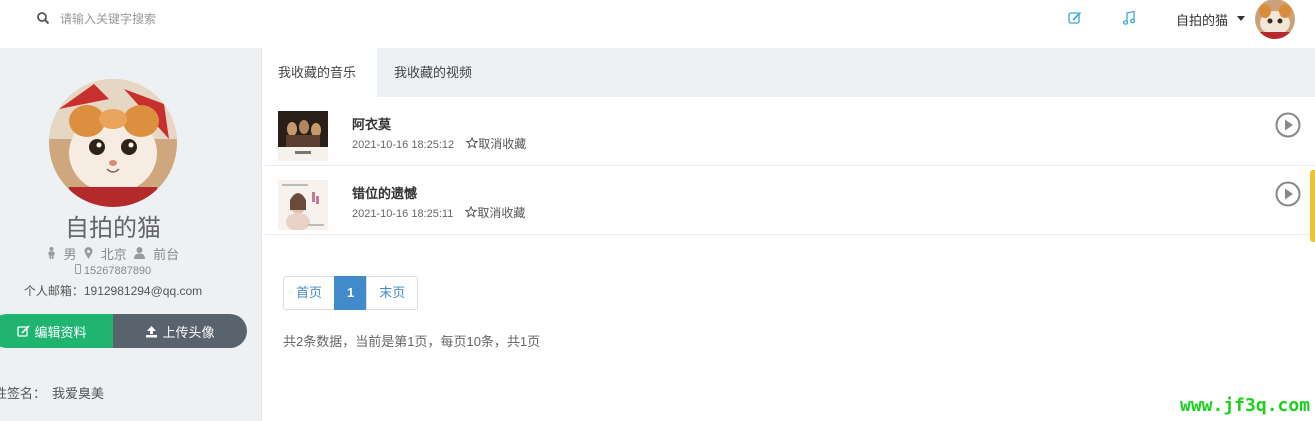 This screenshot has width=1315, height=421. I want to click on current-page-button: 1, so click(351, 293).